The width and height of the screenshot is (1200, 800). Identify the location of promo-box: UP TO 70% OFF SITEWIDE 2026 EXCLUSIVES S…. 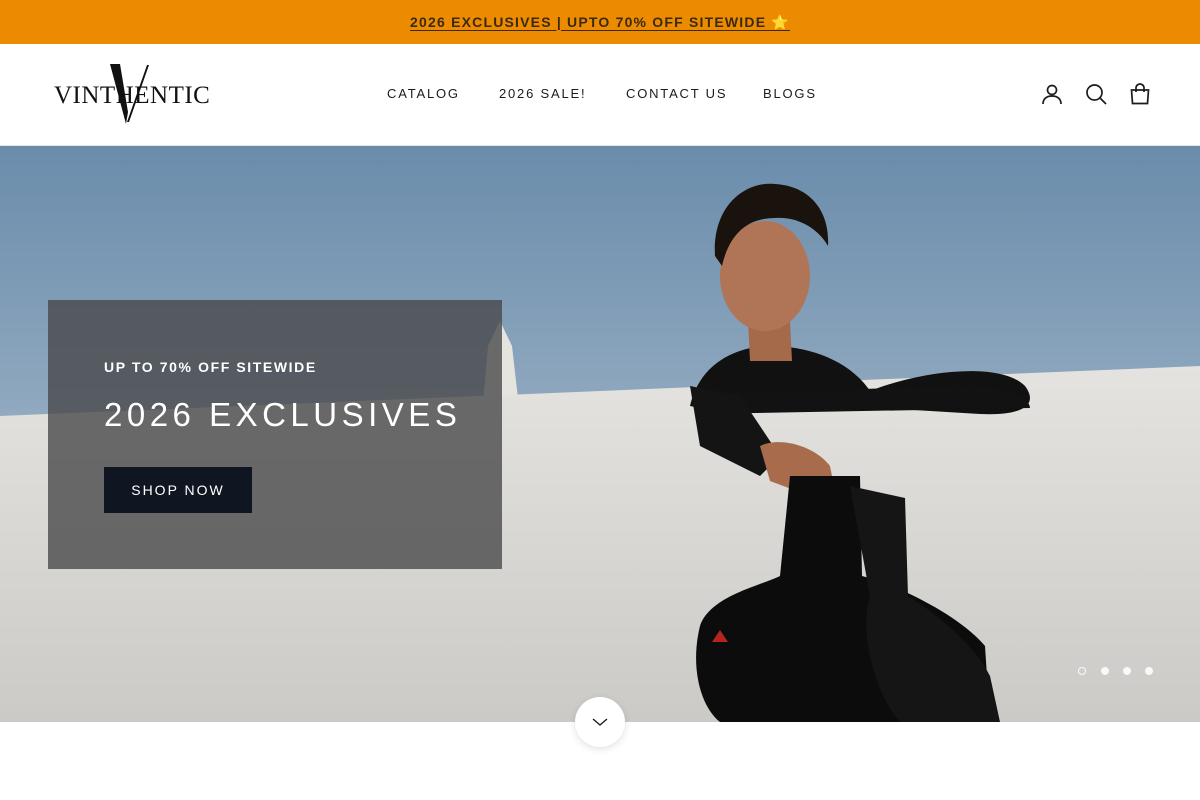
(275, 434).